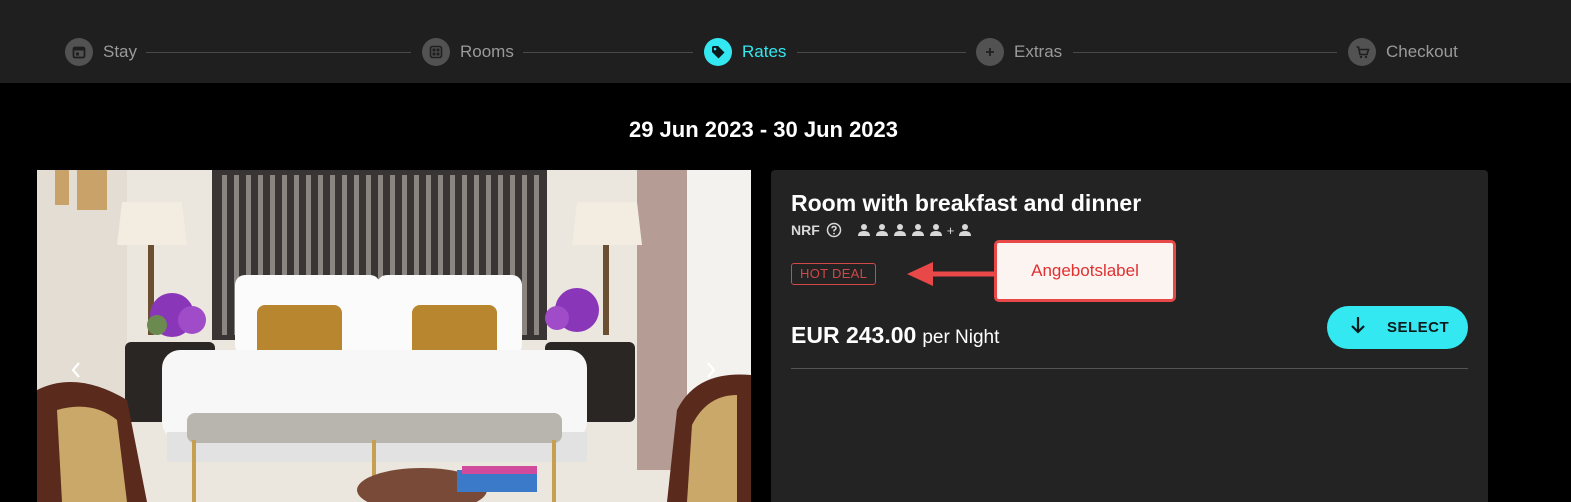  What do you see at coordinates (764, 51) in the screenshot?
I see `step-label: Rates` at bounding box center [764, 51].